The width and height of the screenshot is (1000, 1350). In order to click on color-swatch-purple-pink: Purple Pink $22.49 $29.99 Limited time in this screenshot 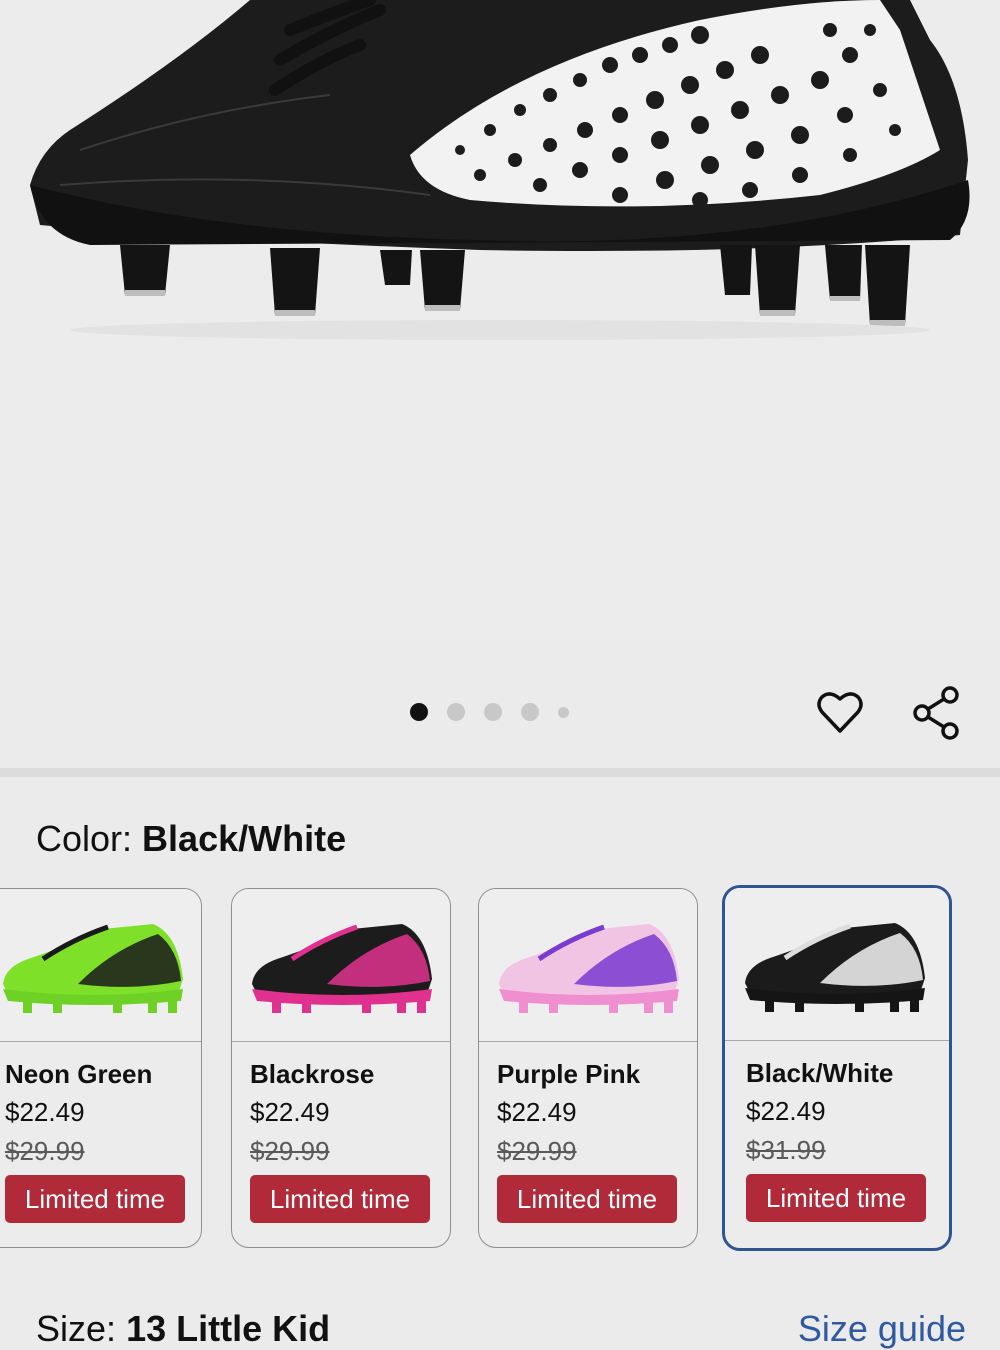, I will do `click(588, 1068)`.